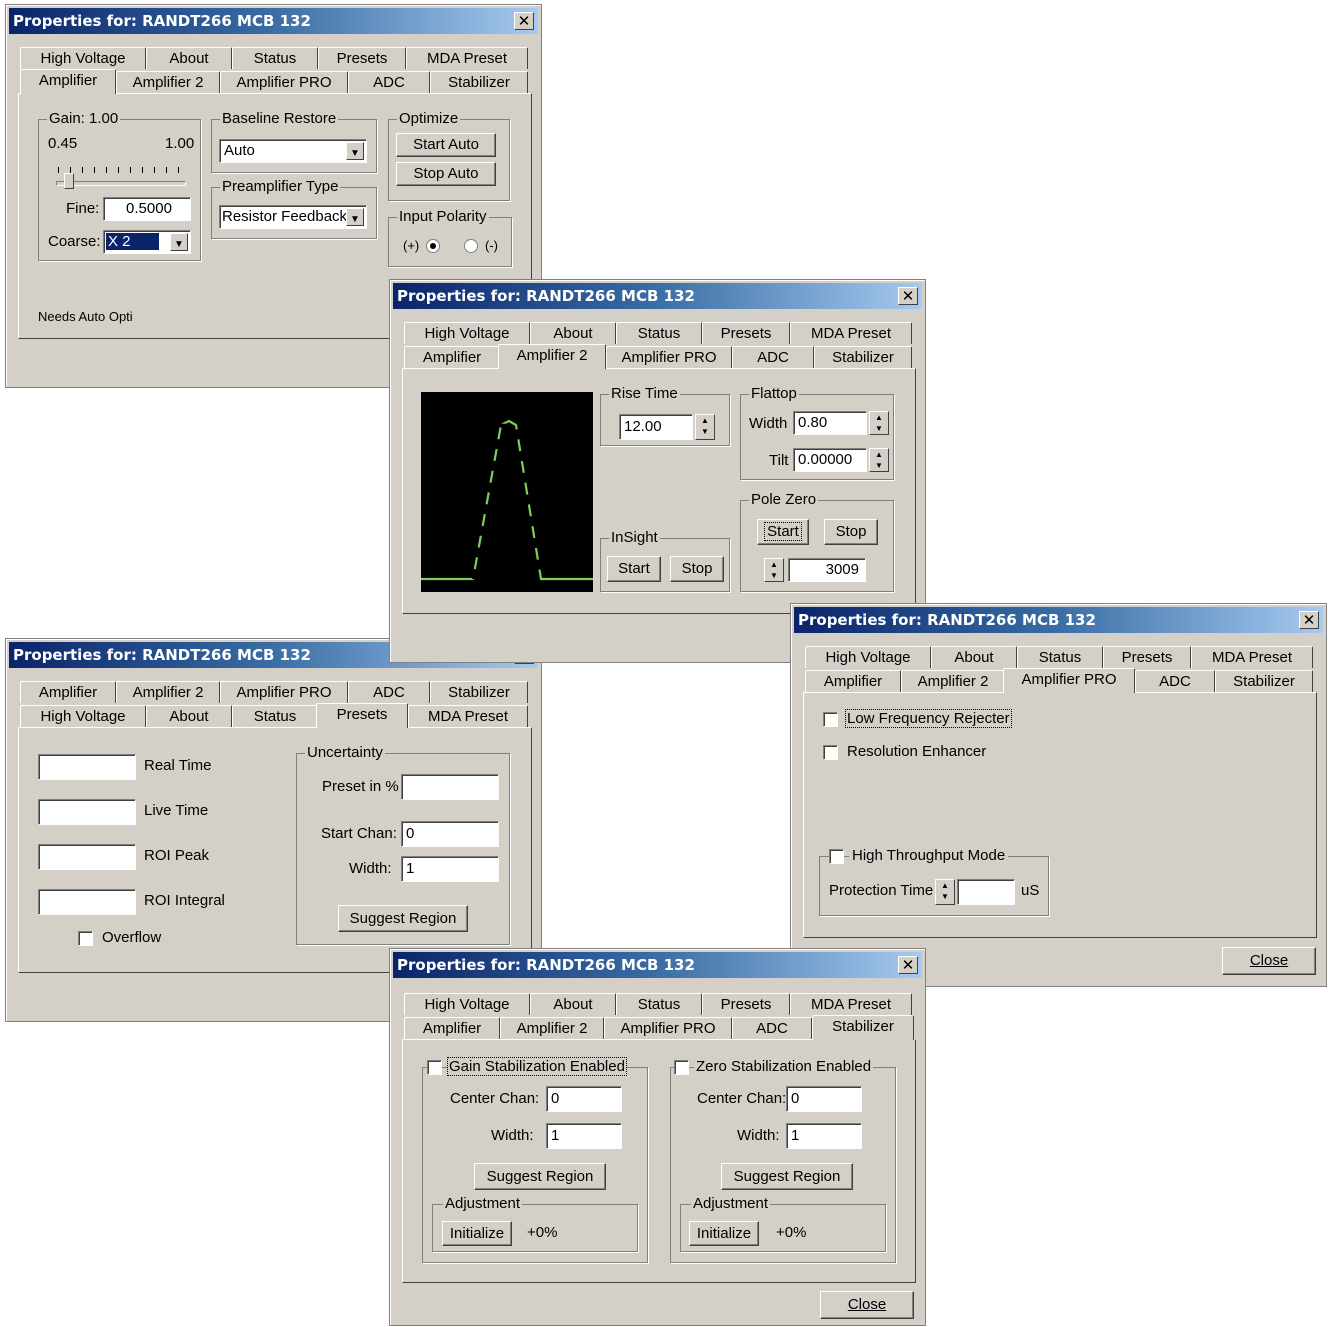  Describe the element at coordinates (87, 767) in the screenshot. I see `real-time-input` at that location.